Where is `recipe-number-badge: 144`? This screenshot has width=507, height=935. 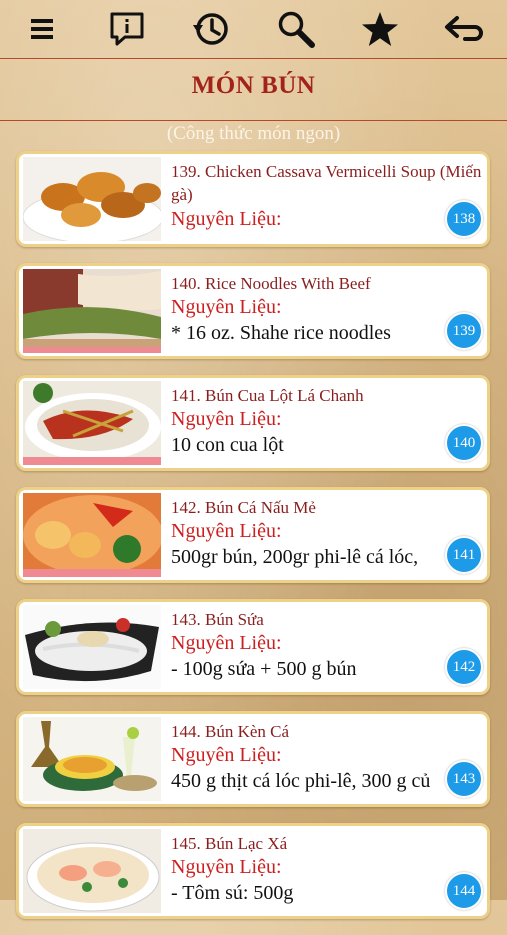 recipe-number-badge: 144 is located at coordinates (464, 891).